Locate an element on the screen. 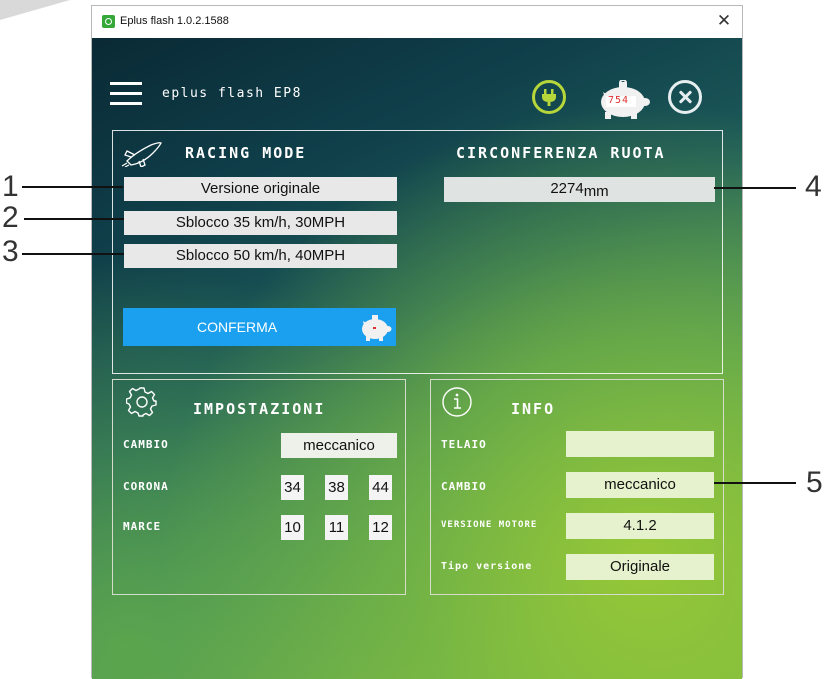 Image resolution: width=827 pixels, height=679 pixels. telaio-label: TELAIO is located at coordinates (464, 444).